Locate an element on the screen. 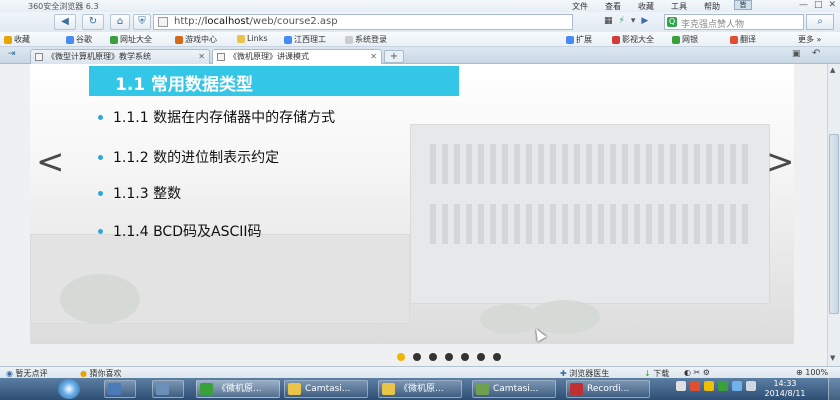  slide-item-1: 1.1.1 数据在内存储器中的存储方式 is located at coordinates (216, 117).